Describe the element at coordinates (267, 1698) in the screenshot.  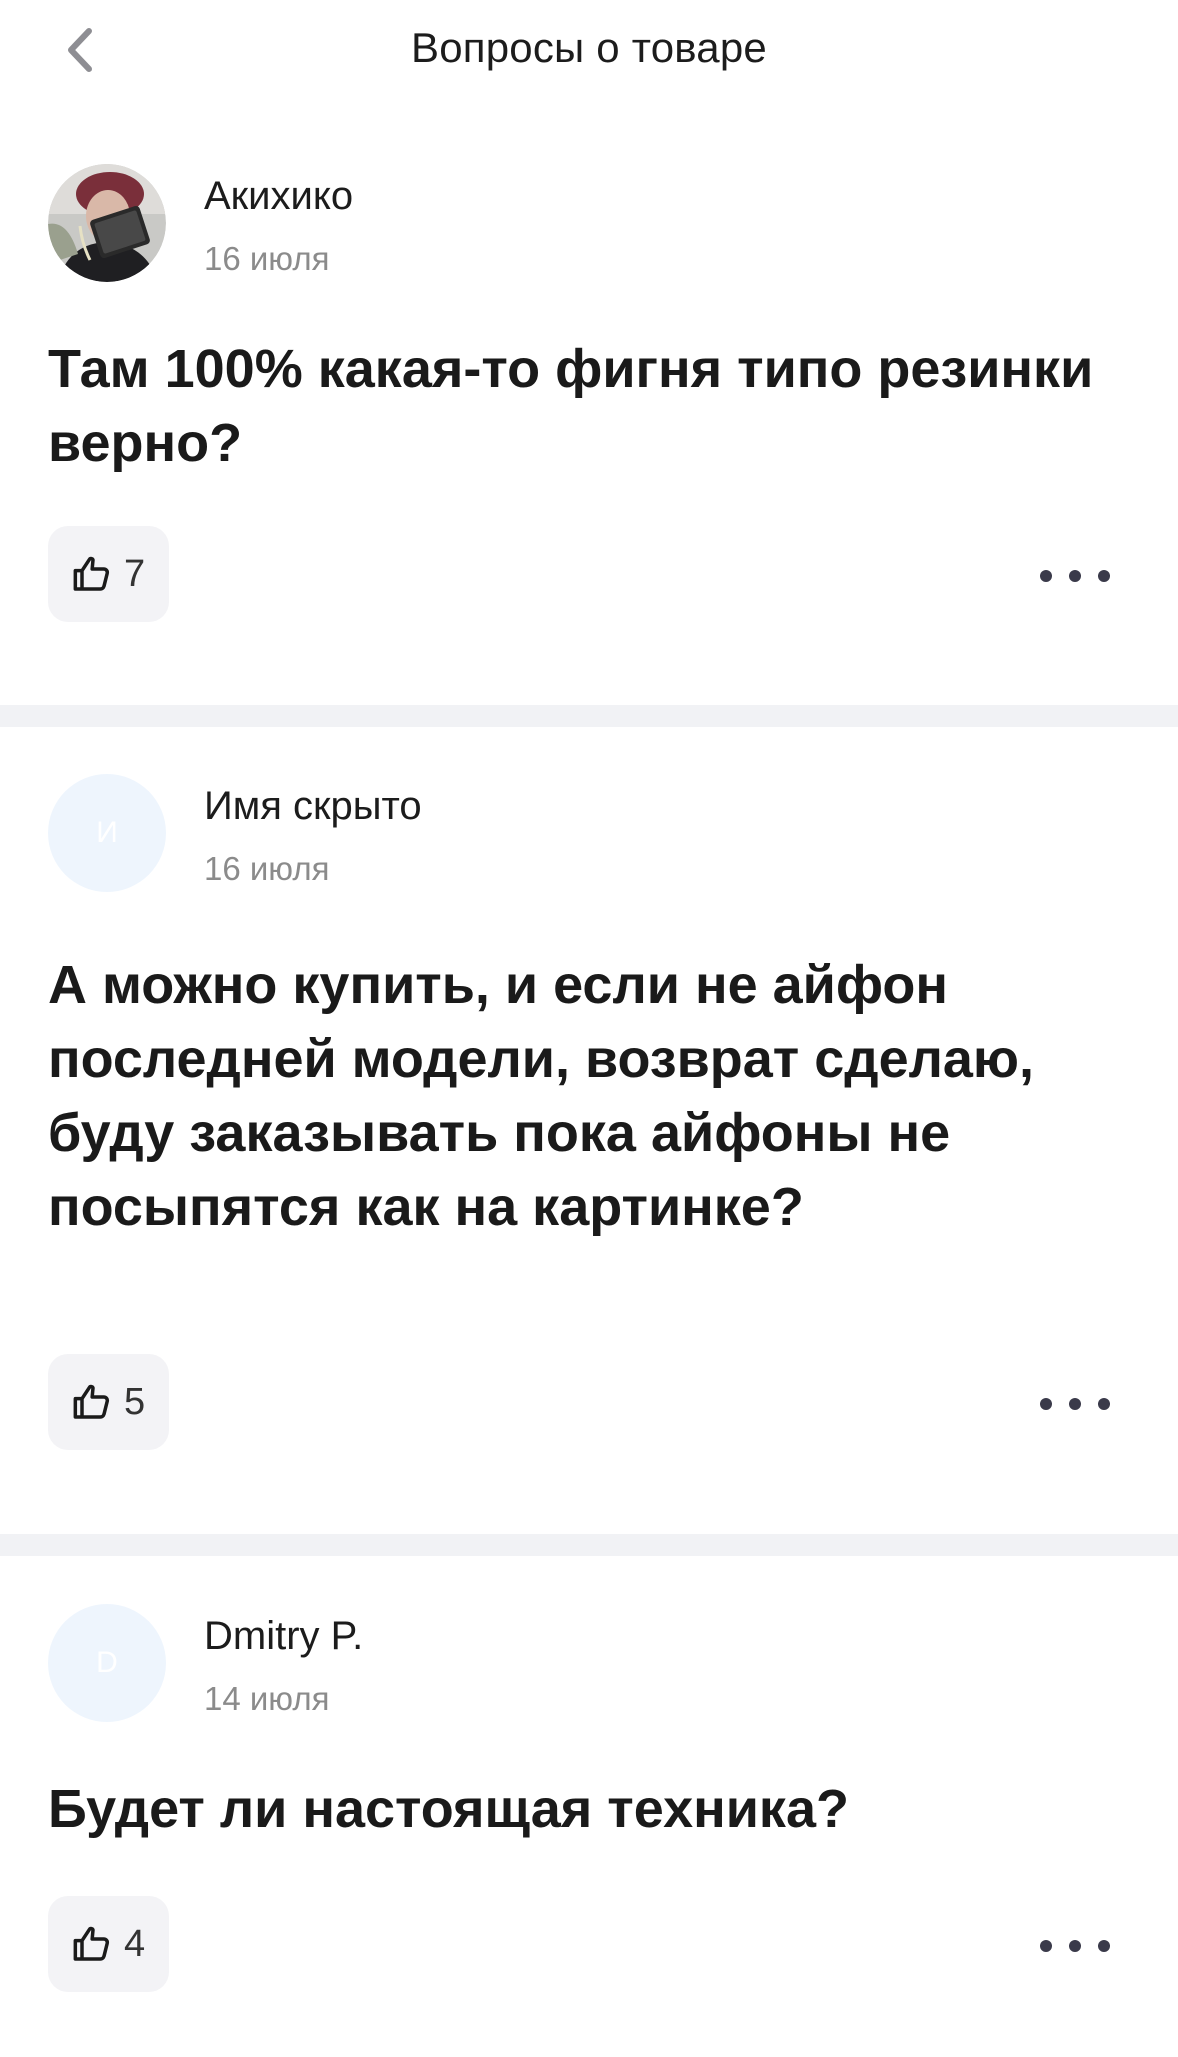
I see `question-date: 14 июля` at that location.